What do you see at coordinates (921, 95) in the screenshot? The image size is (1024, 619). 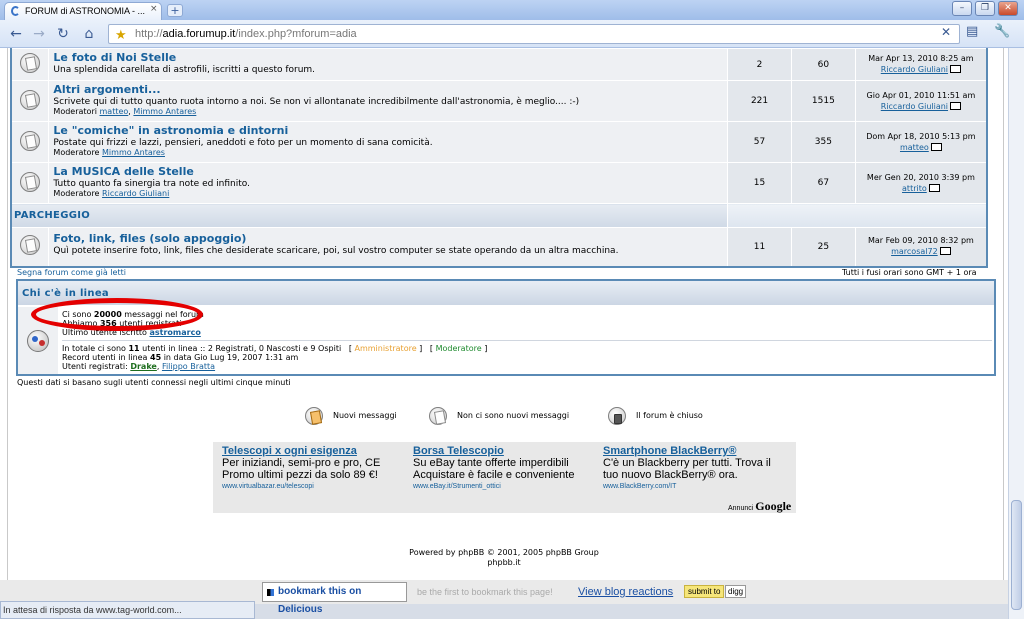 I see `last-post-date: Gio Apr 01, 2010 11:51 am` at bounding box center [921, 95].